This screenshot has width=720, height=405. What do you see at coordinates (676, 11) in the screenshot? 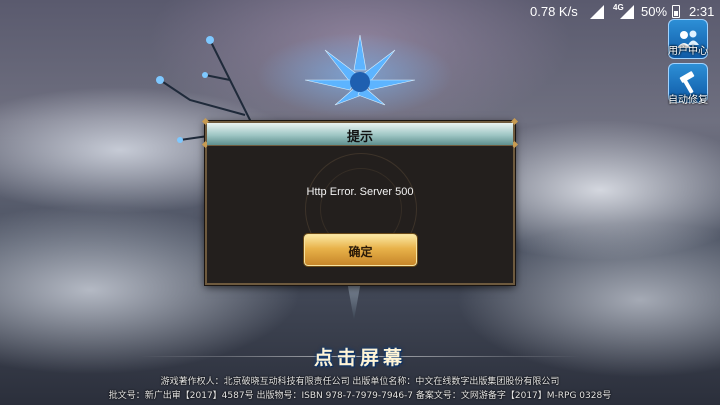
I see `battery-icon` at bounding box center [676, 11].